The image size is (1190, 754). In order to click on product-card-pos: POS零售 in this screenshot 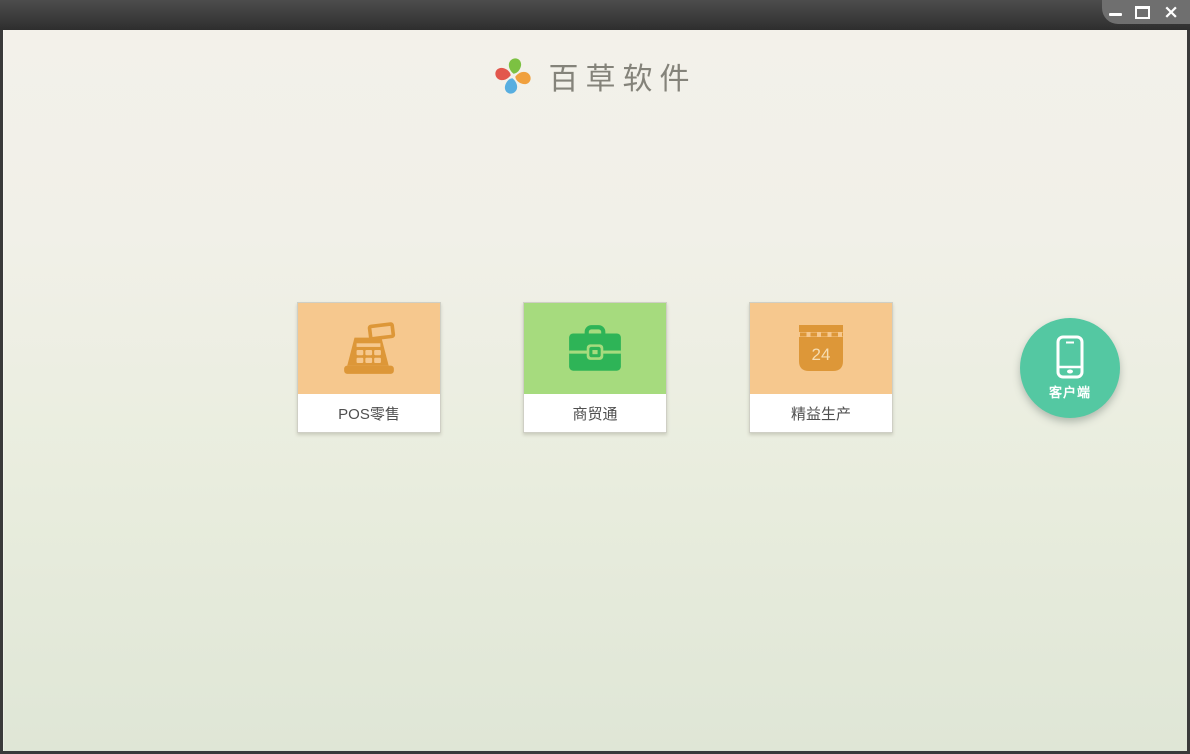, I will do `click(369, 367)`.